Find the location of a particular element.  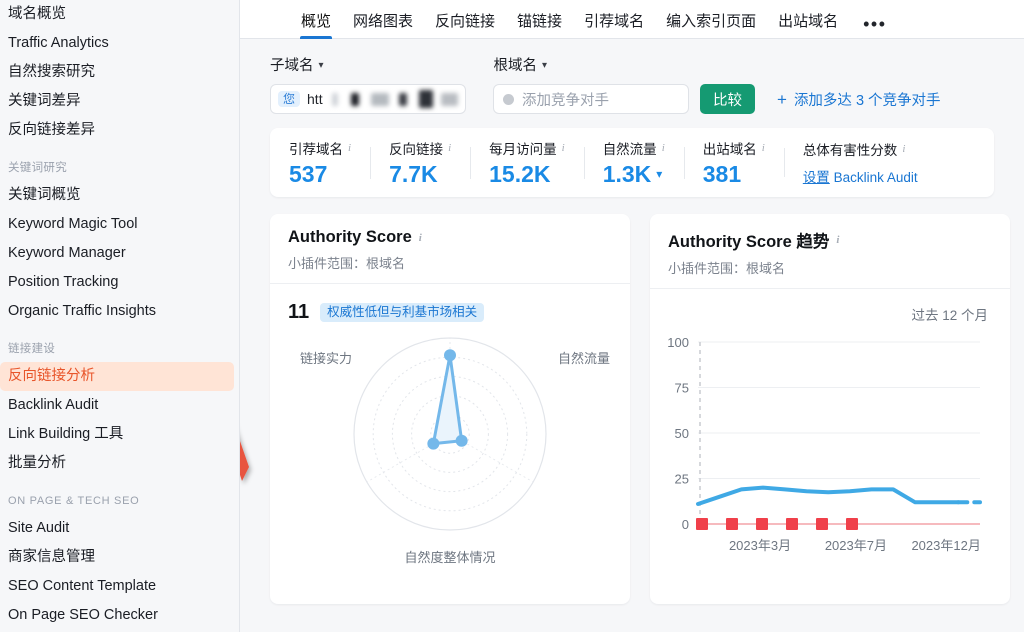

sidebar-item-organic-research: 自然搜索研究 is located at coordinates (117, 72).